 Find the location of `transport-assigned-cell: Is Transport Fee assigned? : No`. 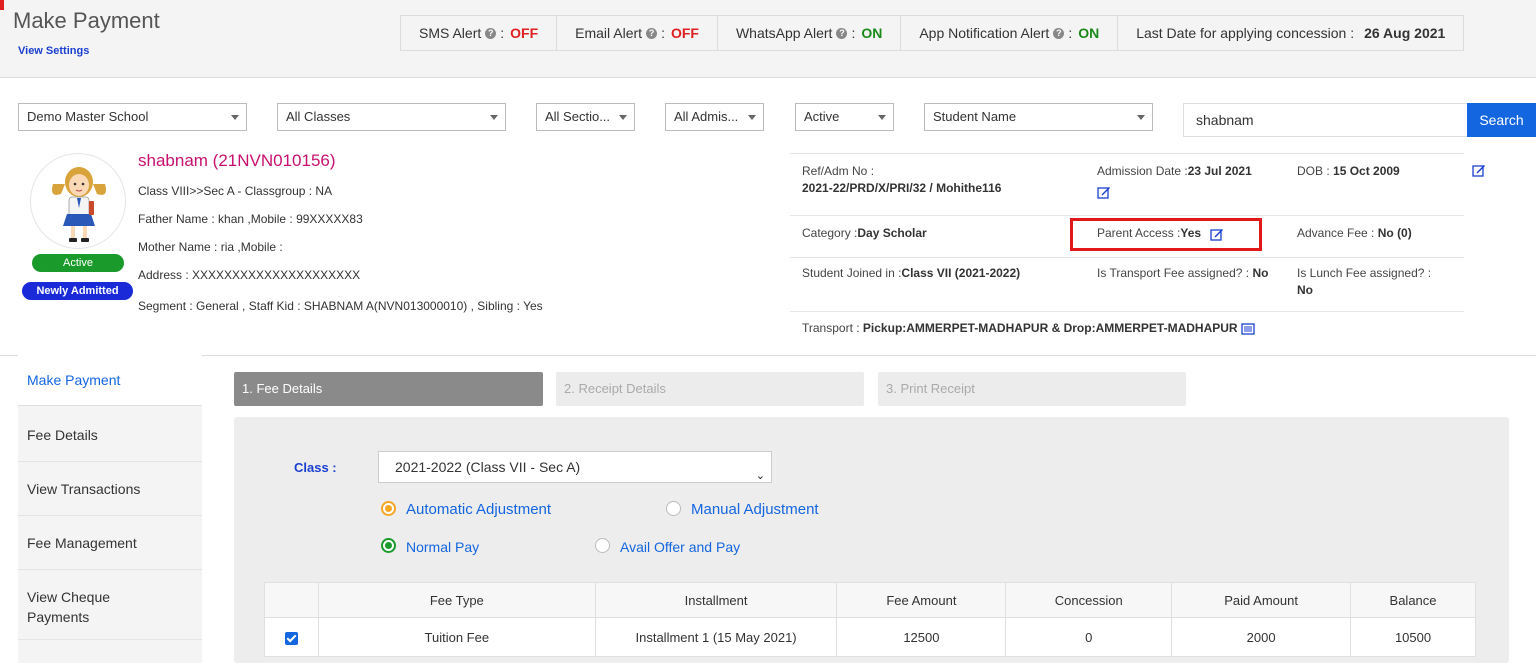

transport-assigned-cell: Is Transport Fee assigned? : No is located at coordinates (1182, 273).